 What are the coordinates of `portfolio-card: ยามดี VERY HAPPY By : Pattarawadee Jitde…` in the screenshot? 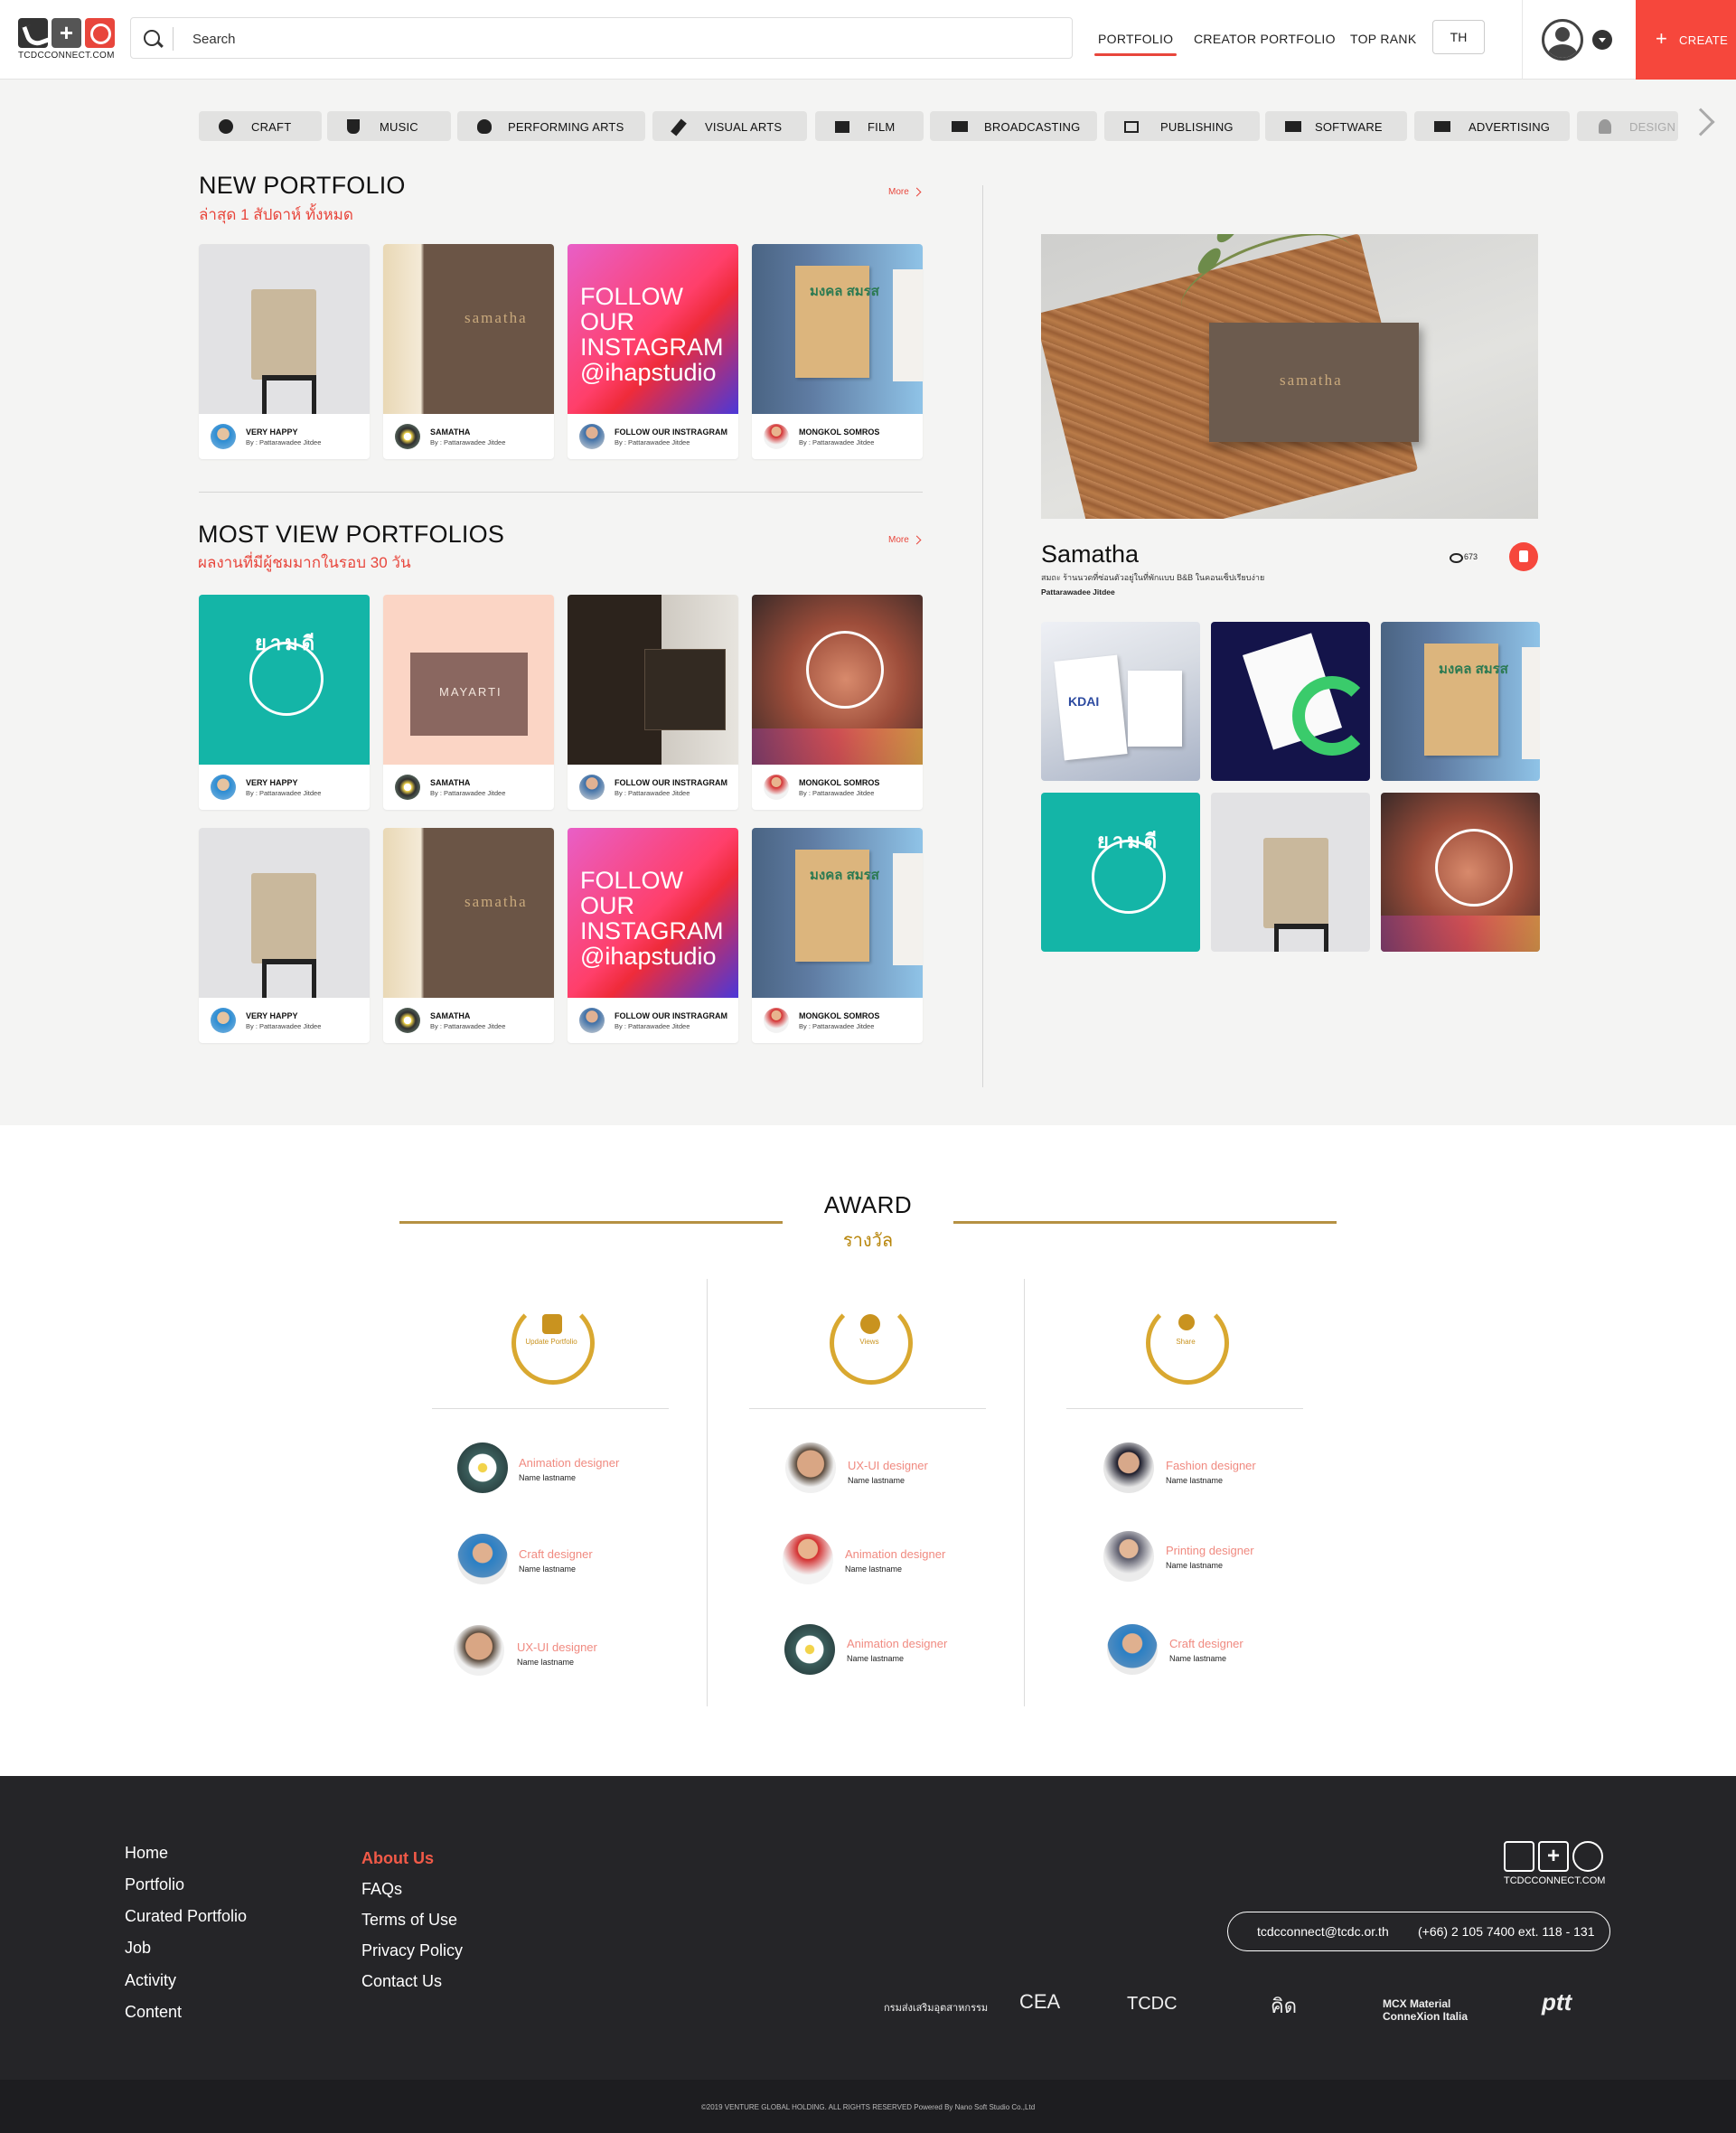 It's located at (284, 702).